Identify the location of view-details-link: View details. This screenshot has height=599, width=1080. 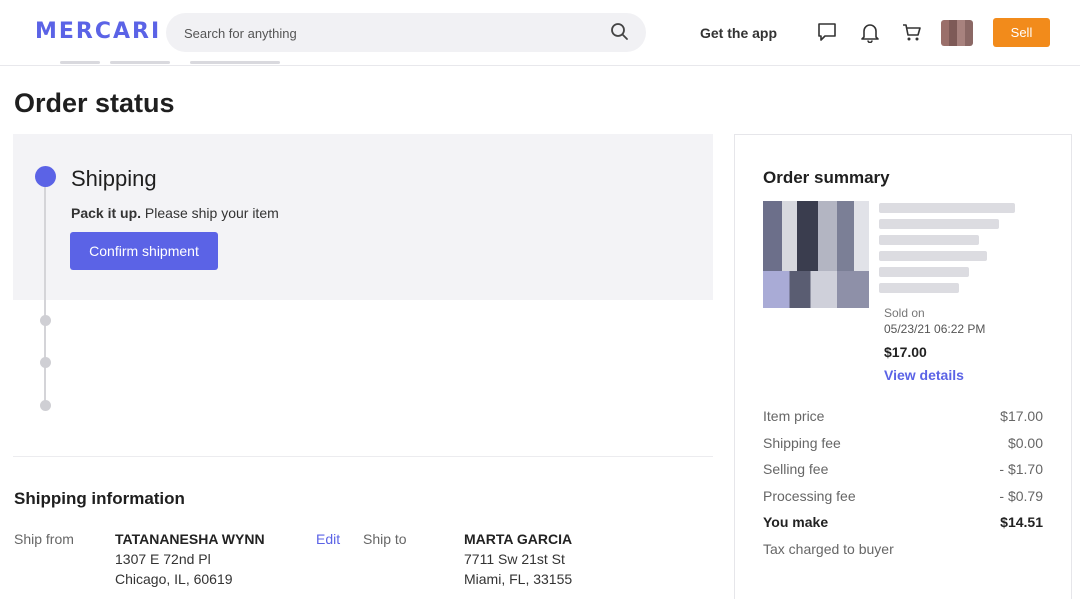
(924, 375).